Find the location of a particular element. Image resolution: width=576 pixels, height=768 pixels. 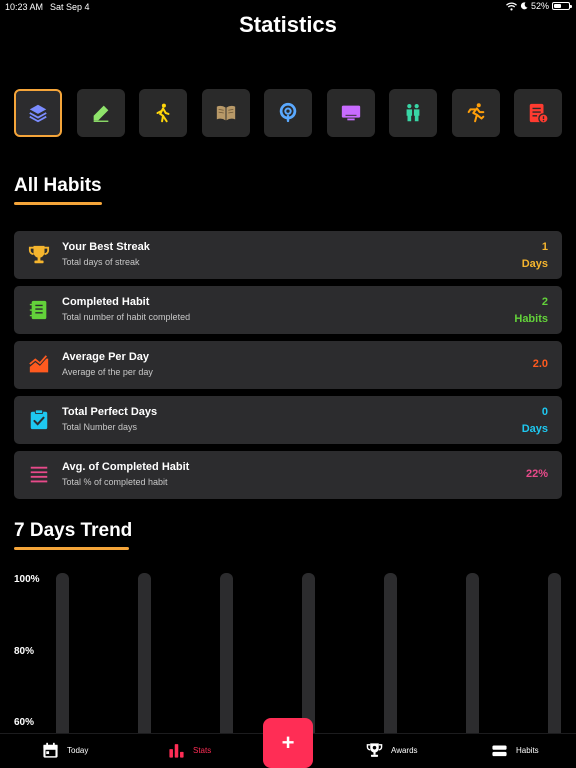

tab-awards: Awards is located at coordinates (392, 750).